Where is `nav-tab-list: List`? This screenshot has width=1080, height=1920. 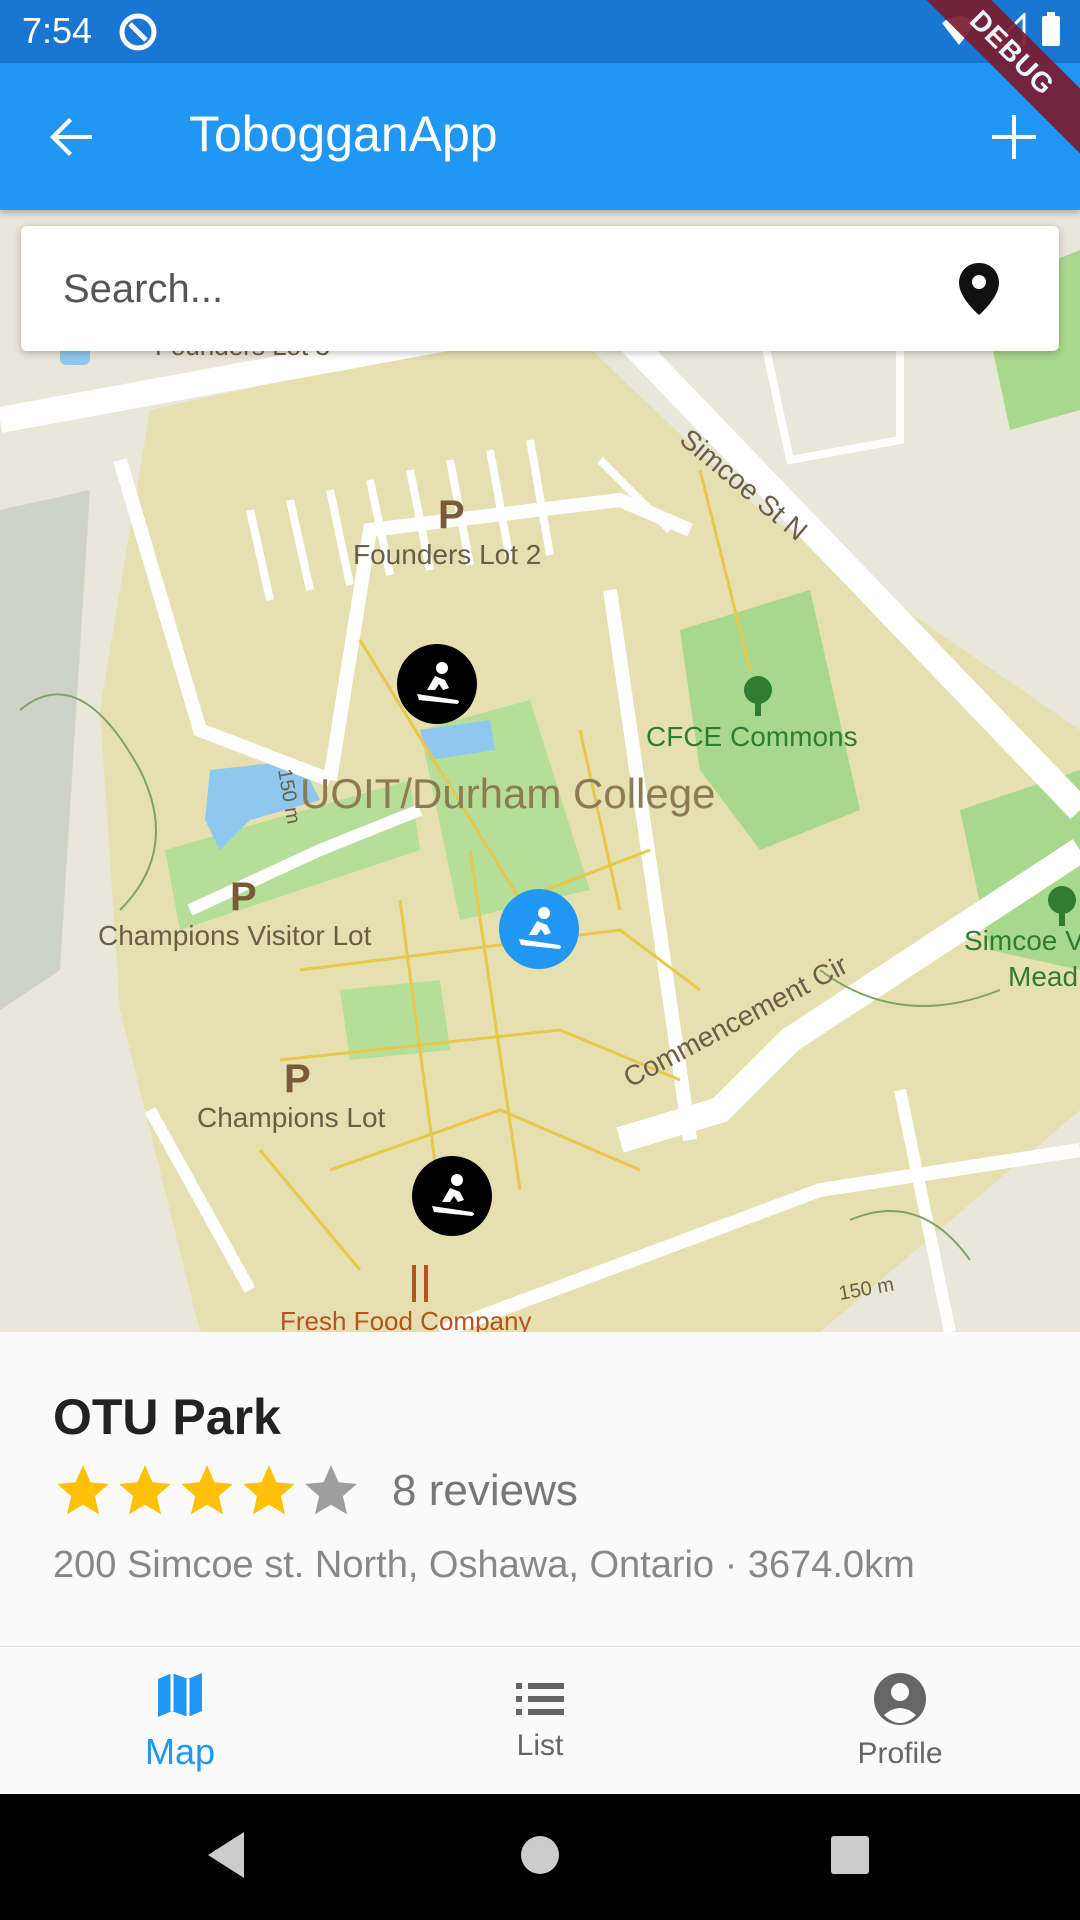 nav-tab-list: List is located at coordinates (540, 1721).